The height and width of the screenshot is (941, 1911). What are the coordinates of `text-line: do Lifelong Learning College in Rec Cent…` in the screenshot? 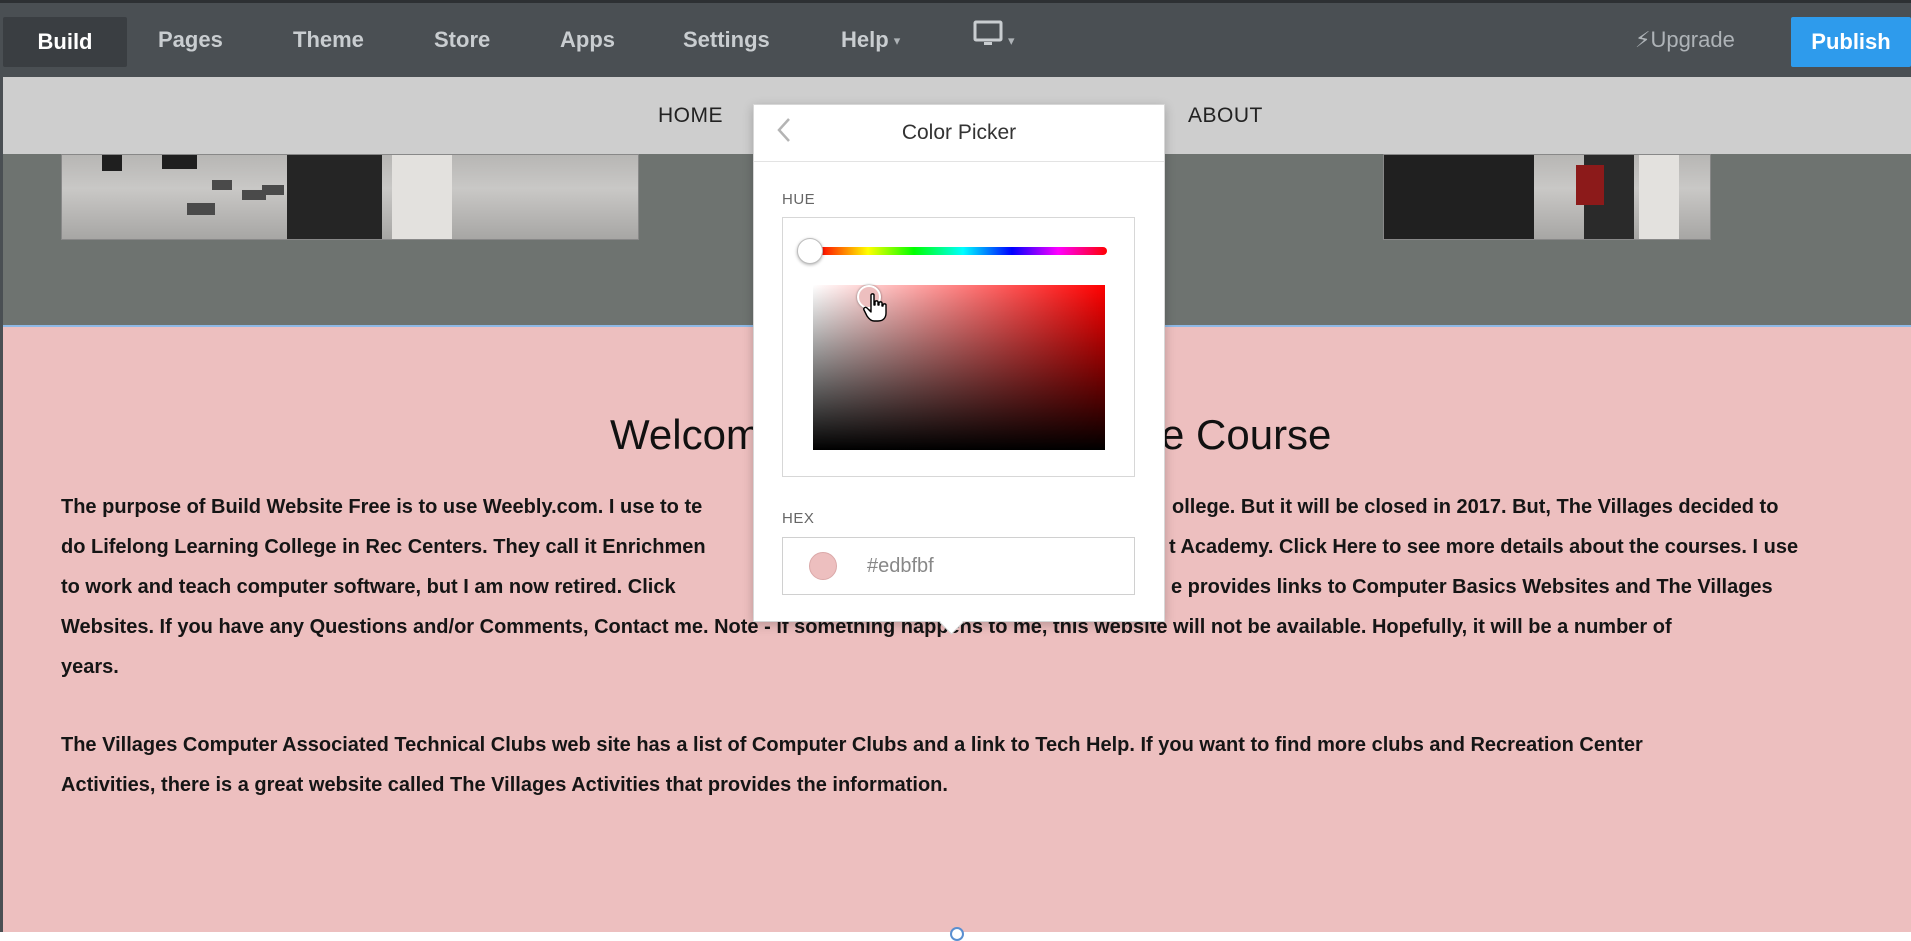 It's located at (383, 547).